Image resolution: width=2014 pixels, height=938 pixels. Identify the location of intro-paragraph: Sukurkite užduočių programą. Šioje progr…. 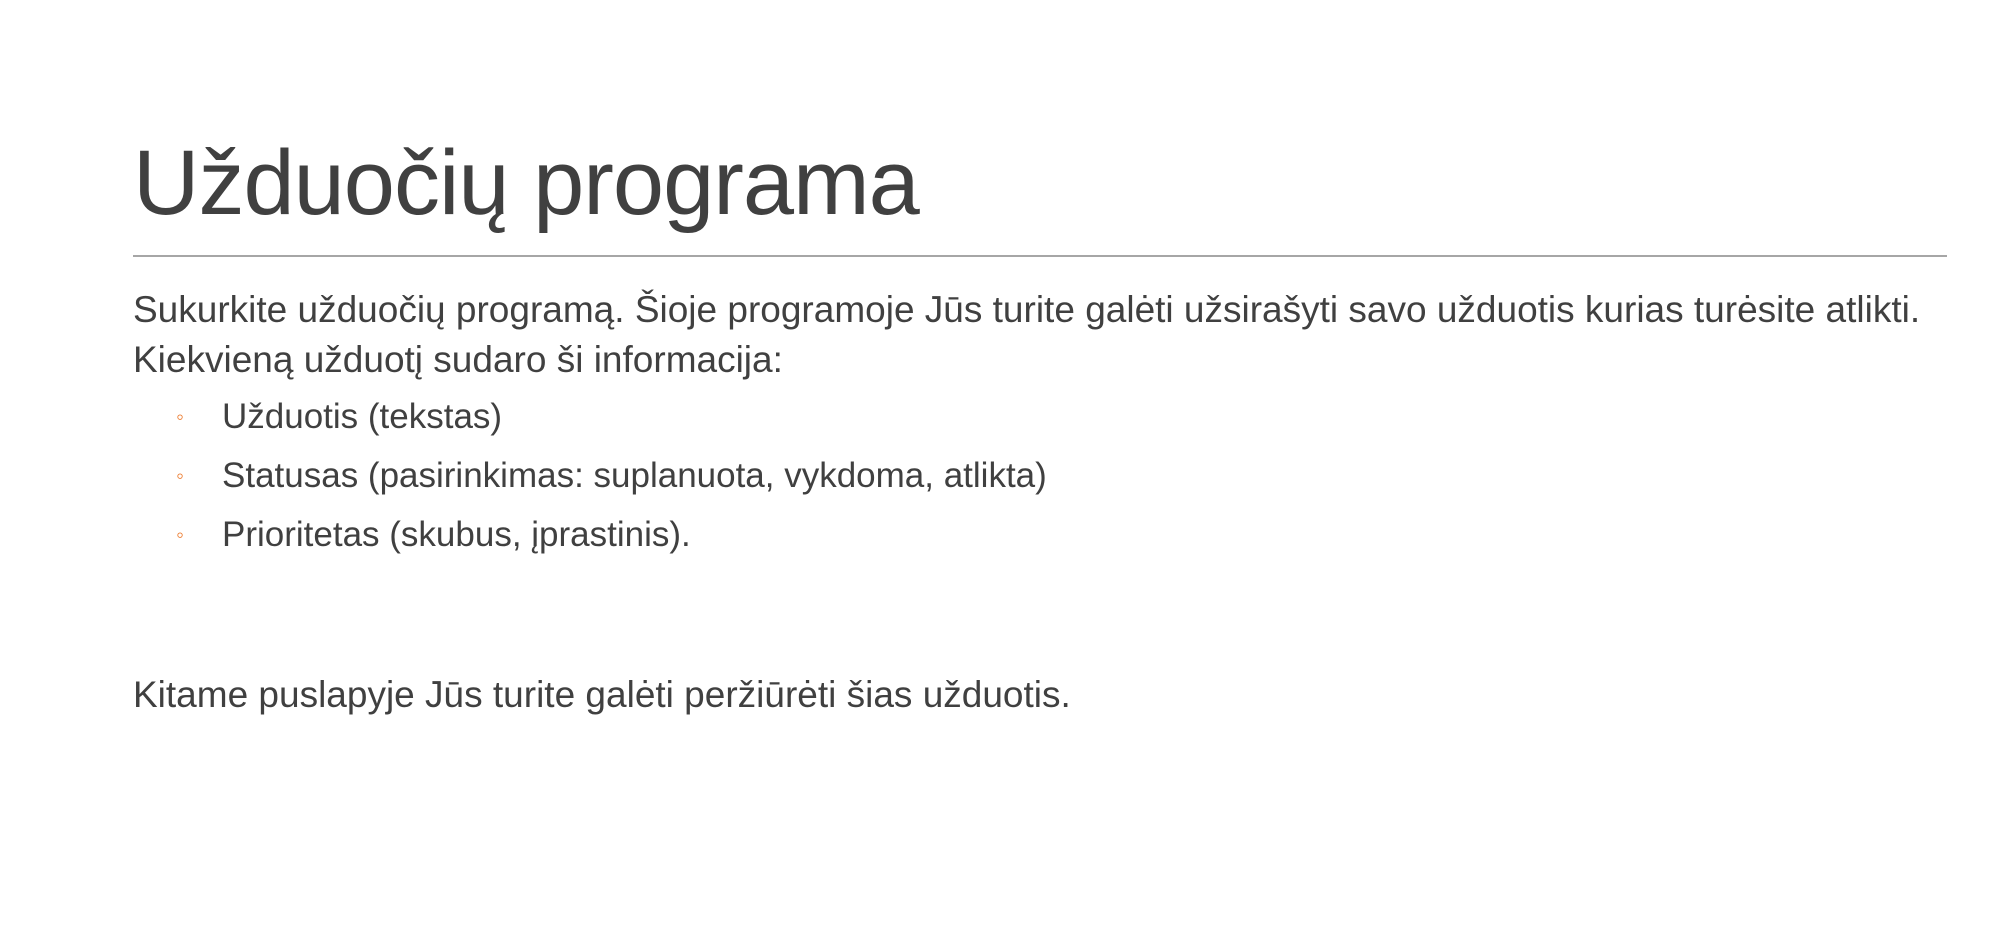
(1027, 334).